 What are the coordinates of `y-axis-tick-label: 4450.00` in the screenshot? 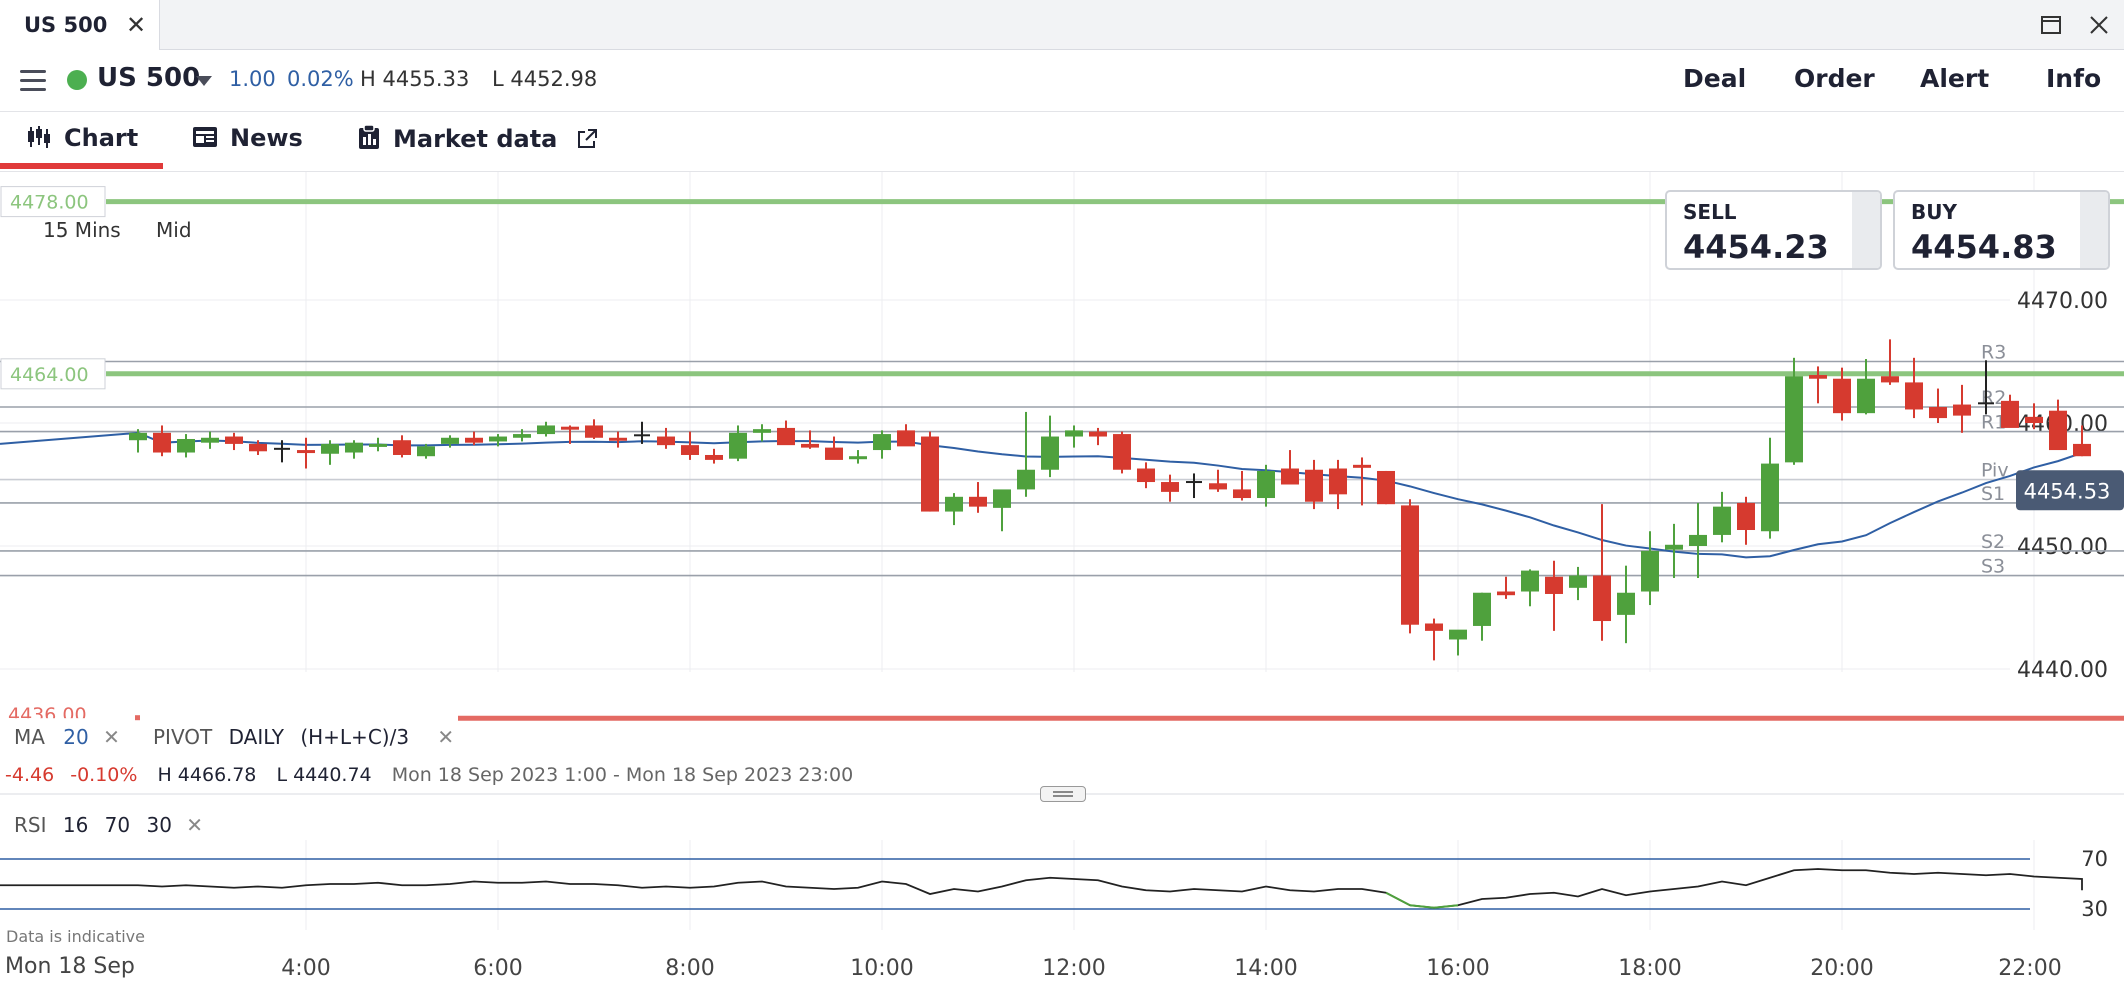 It's located at (2062, 547).